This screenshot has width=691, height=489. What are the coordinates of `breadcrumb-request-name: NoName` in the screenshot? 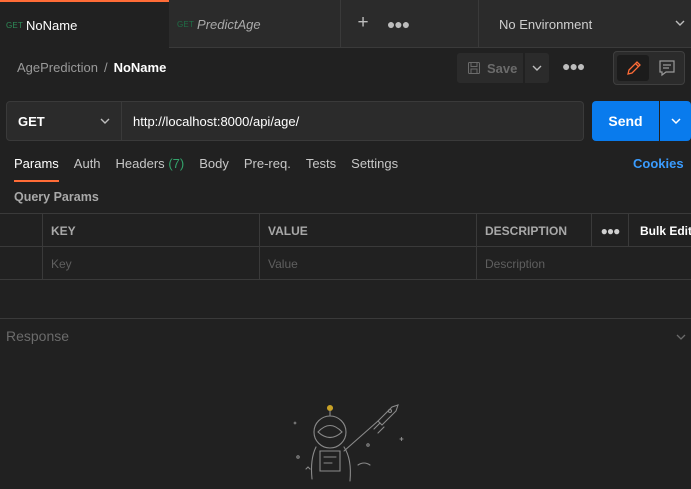 It's located at (140, 67).